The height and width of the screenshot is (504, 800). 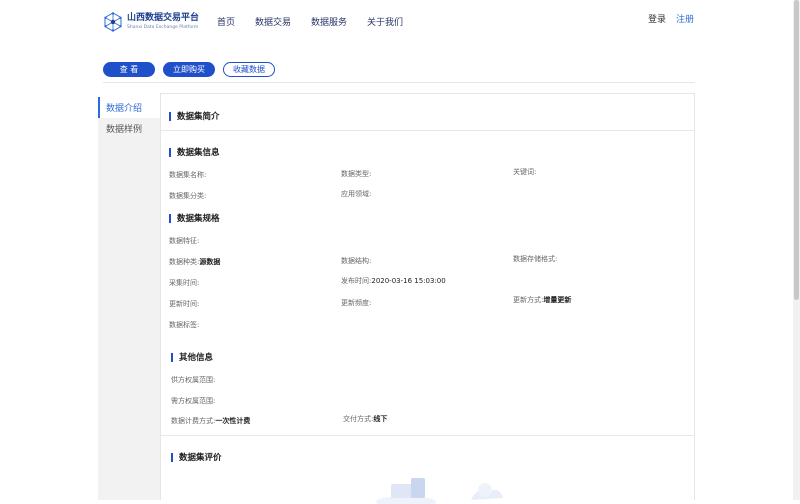 I want to click on buy-now-button: 立即购买, so click(x=189, y=69).